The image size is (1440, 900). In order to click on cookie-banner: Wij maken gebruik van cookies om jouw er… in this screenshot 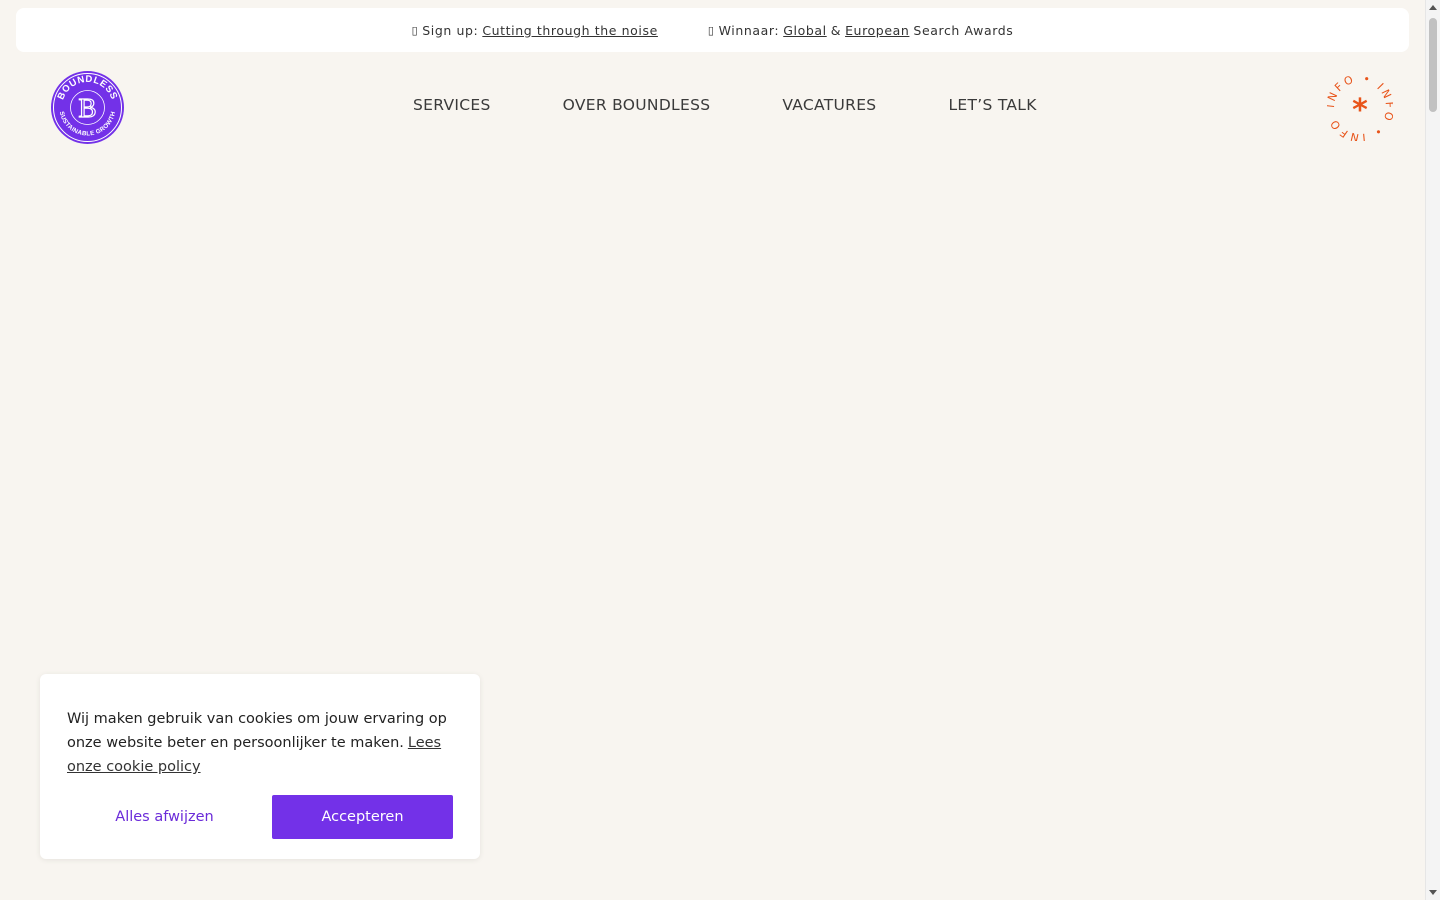, I will do `click(260, 766)`.